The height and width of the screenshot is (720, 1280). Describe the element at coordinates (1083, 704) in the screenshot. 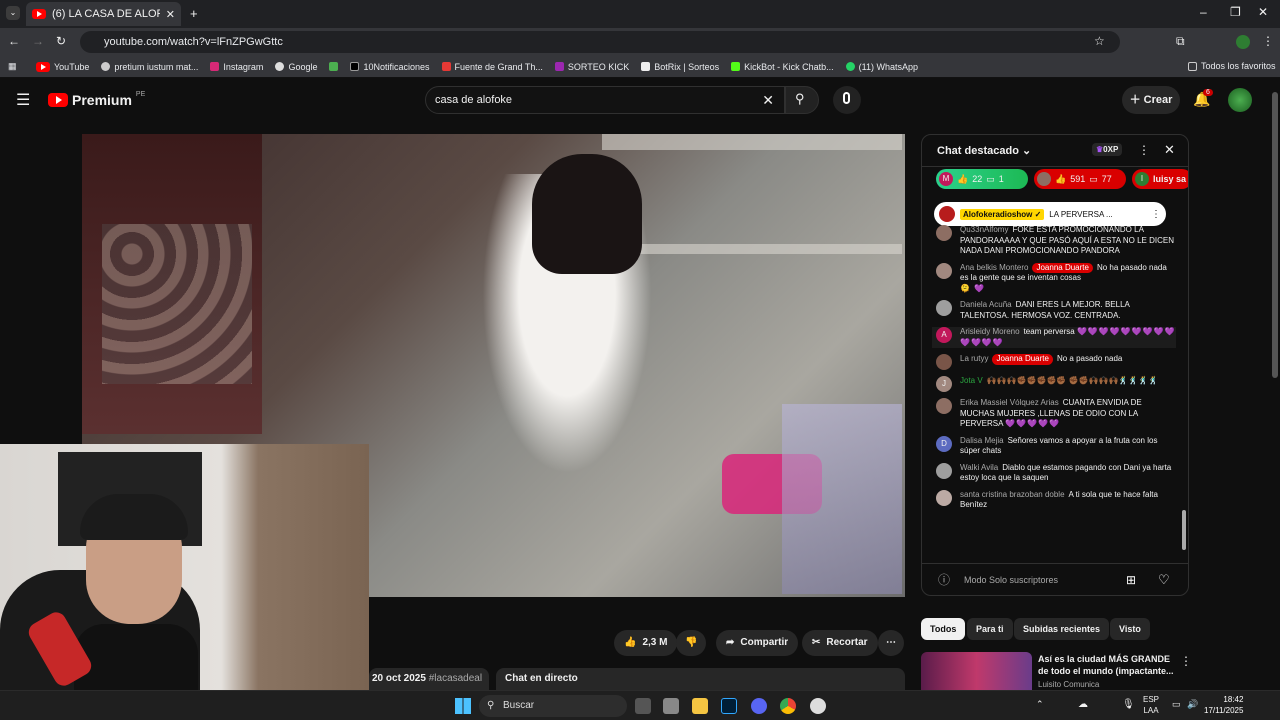

I see `onedrive-icon: ☁` at that location.